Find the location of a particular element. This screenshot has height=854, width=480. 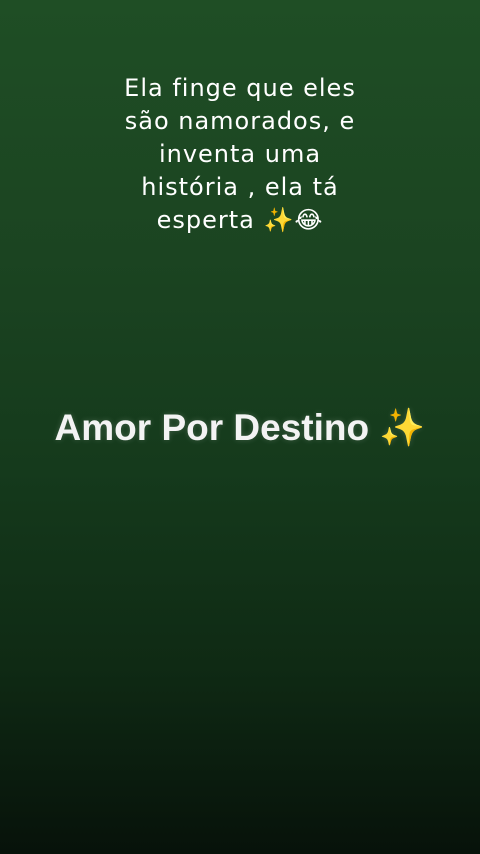

caption-line: história , ela tá is located at coordinates (240, 187).